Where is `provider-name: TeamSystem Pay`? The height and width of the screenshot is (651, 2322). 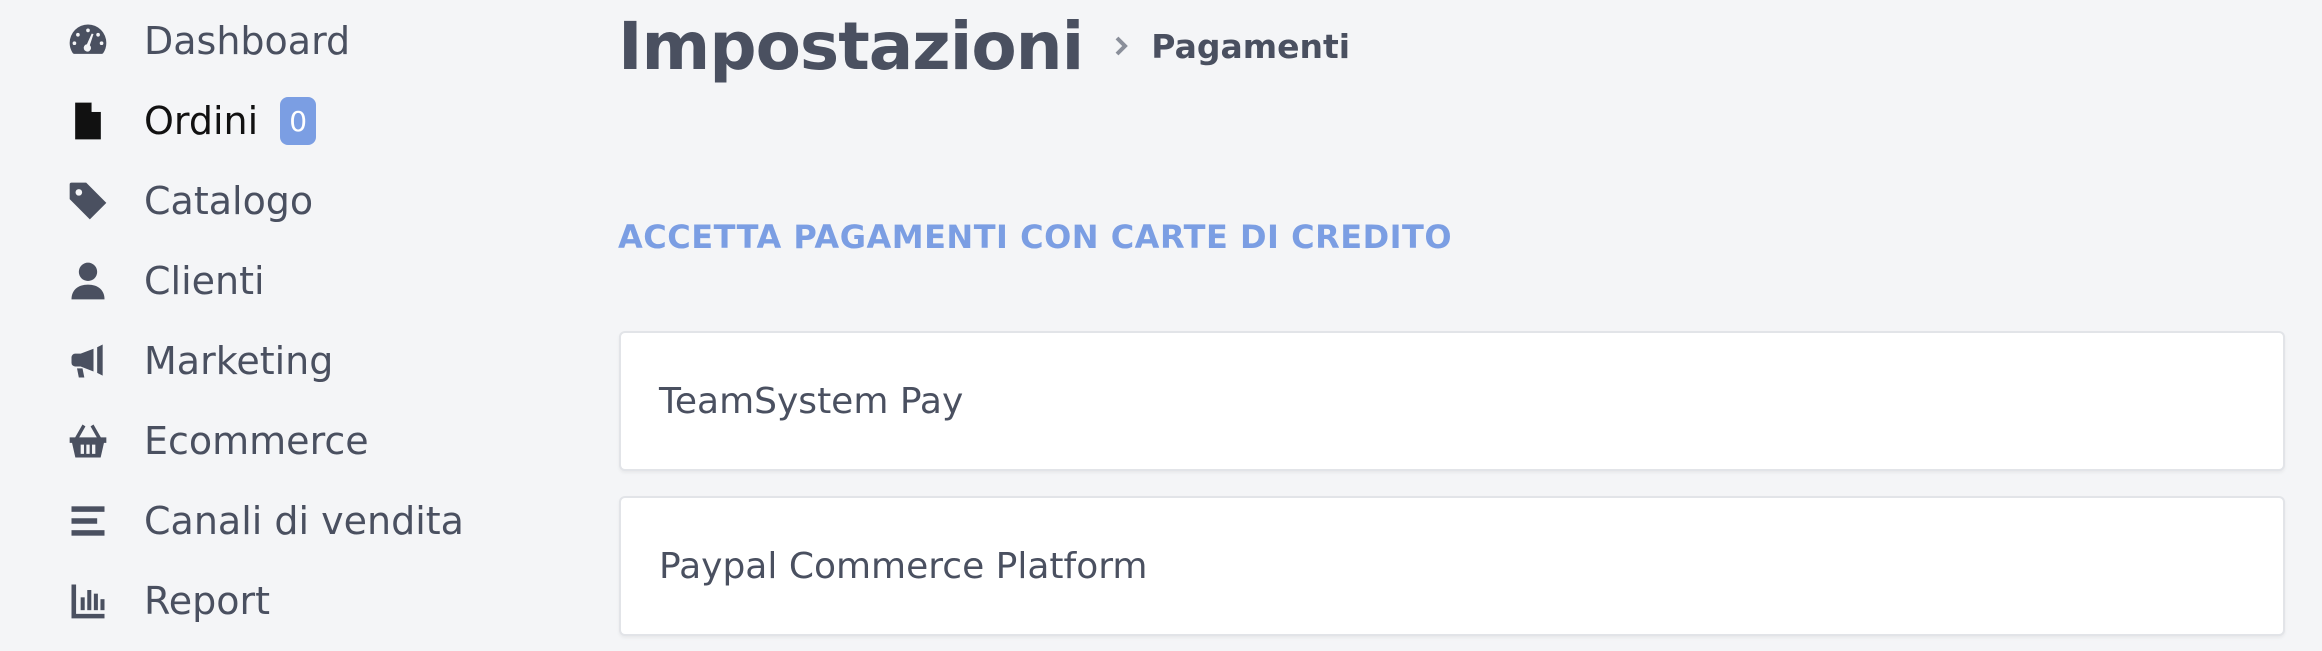
provider-name: TeamSystem Pay is located at coordinates (811, 401).